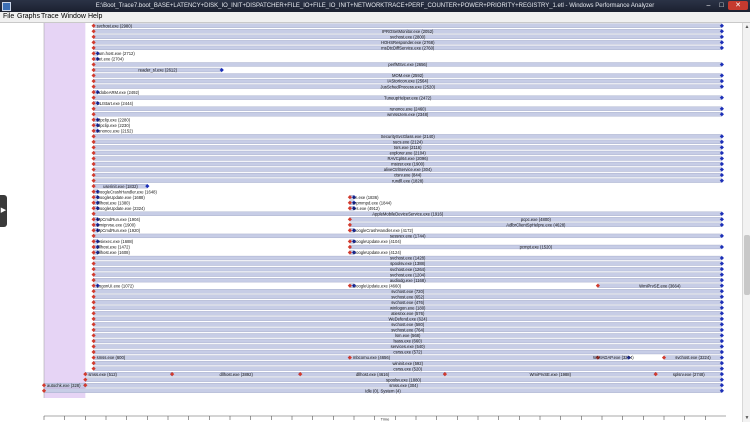 This screenshot has width=750, height=427. Describe the element at coordinates (407, 363) in the screenshot. I see `process-row: wininit.exe (592)` at that location.